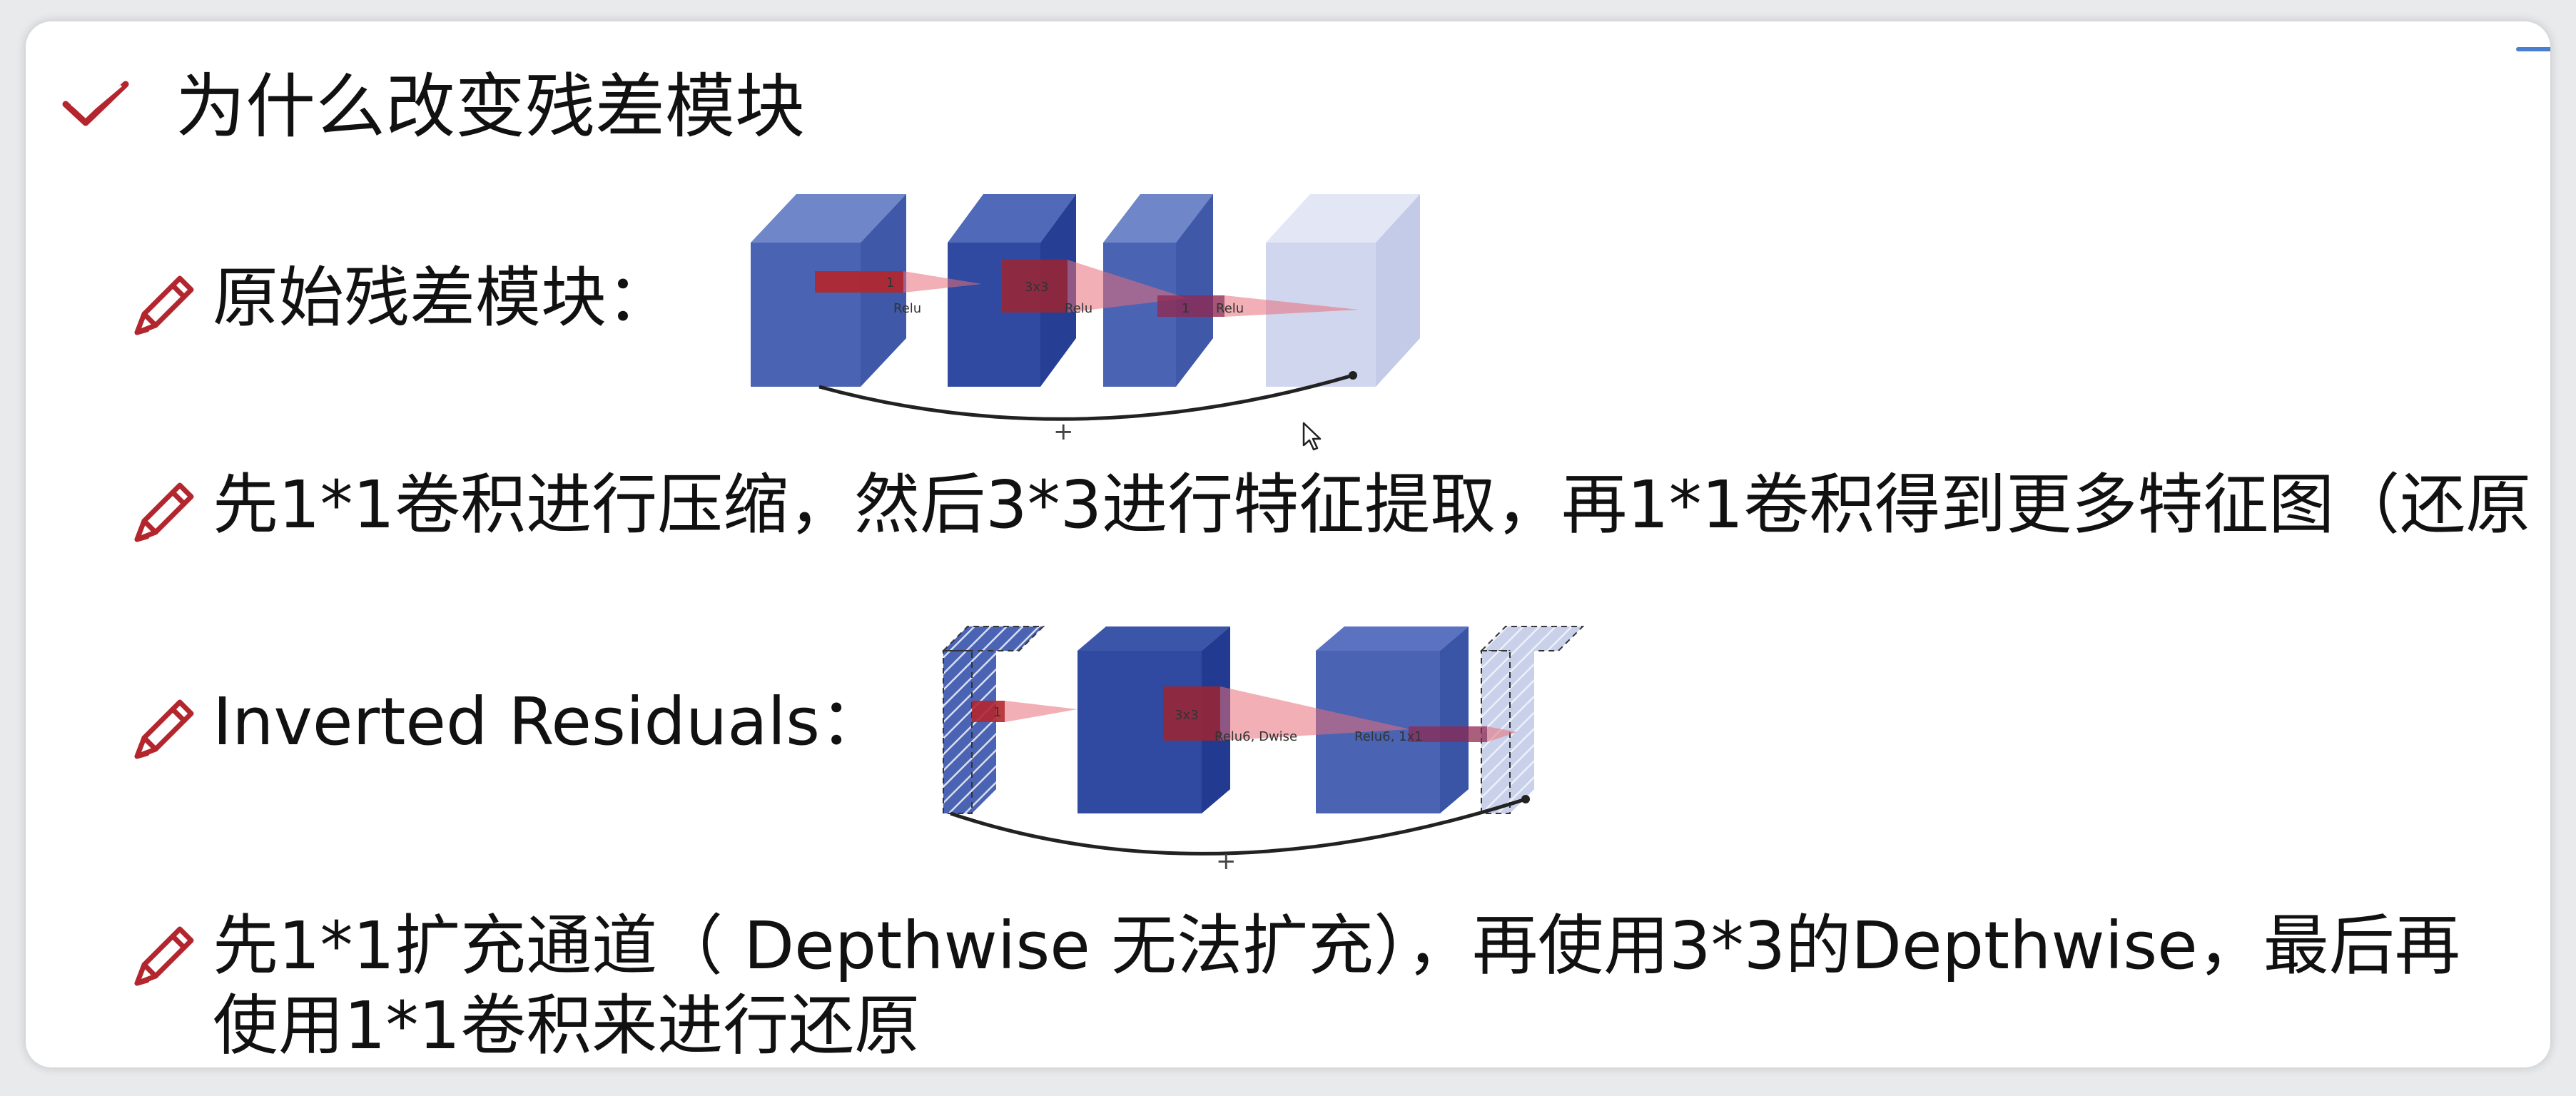 The height and width of the screenshot is (1096, 2576). Describe the element at coordinates (907, 308) in the screenshot. I see `diagram1-relu1-label: Relu` at that location.